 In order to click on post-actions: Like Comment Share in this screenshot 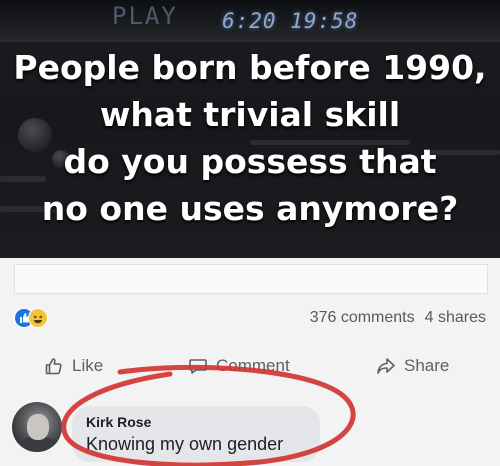, I will do `click(250, 367)`.